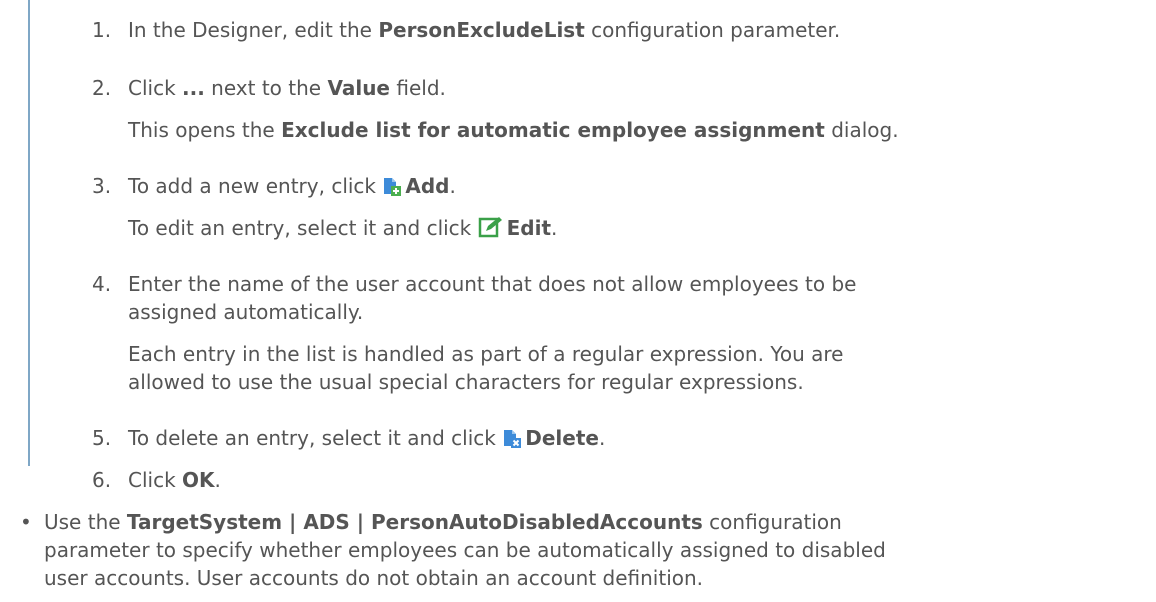 The image size is (1156, 602). Describe the element at coordinates (102, 480) in the screenshot. I see `step-number: 6.` at that location.